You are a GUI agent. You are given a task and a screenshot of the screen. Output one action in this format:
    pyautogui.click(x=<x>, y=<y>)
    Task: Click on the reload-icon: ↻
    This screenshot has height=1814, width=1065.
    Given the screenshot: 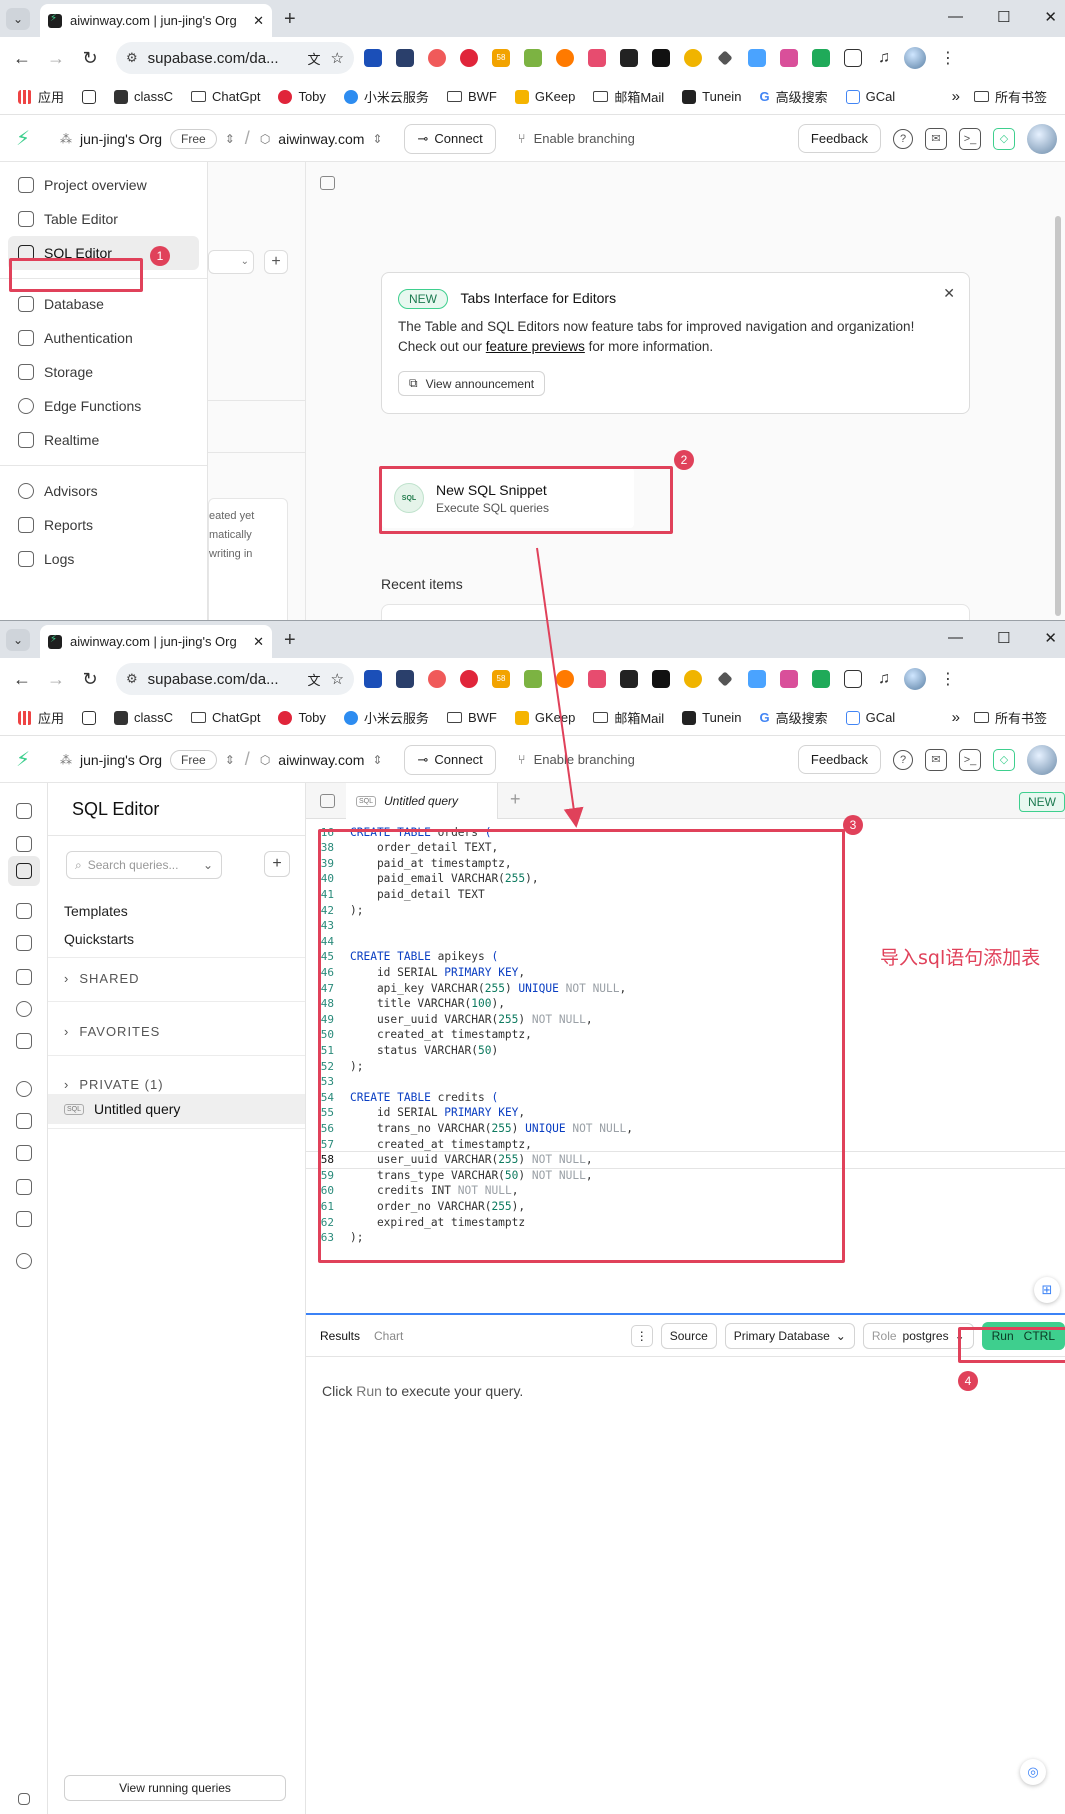 What is the action you would take?
    pyautogui.click(x=90, y=679)
    